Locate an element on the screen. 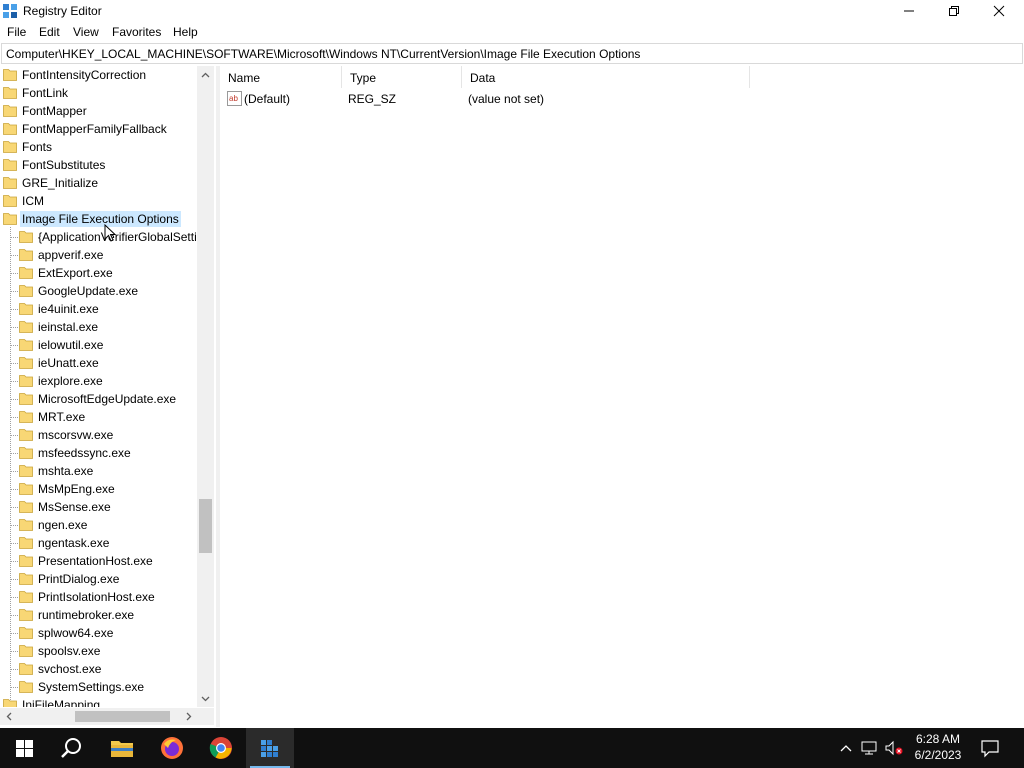 The height and width of the screenshot is (768, 1024). column-header-type: Type is located at coordinates (402, 77).